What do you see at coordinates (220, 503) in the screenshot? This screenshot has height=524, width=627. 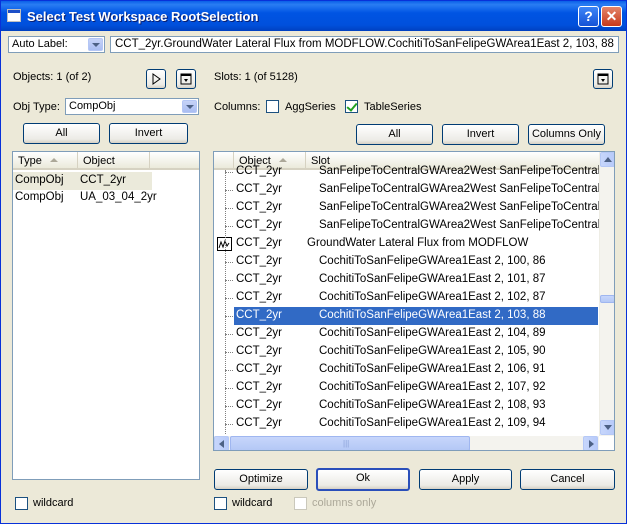 I see `slots-wildcard-checkbox` at bounding box center [220, 503].